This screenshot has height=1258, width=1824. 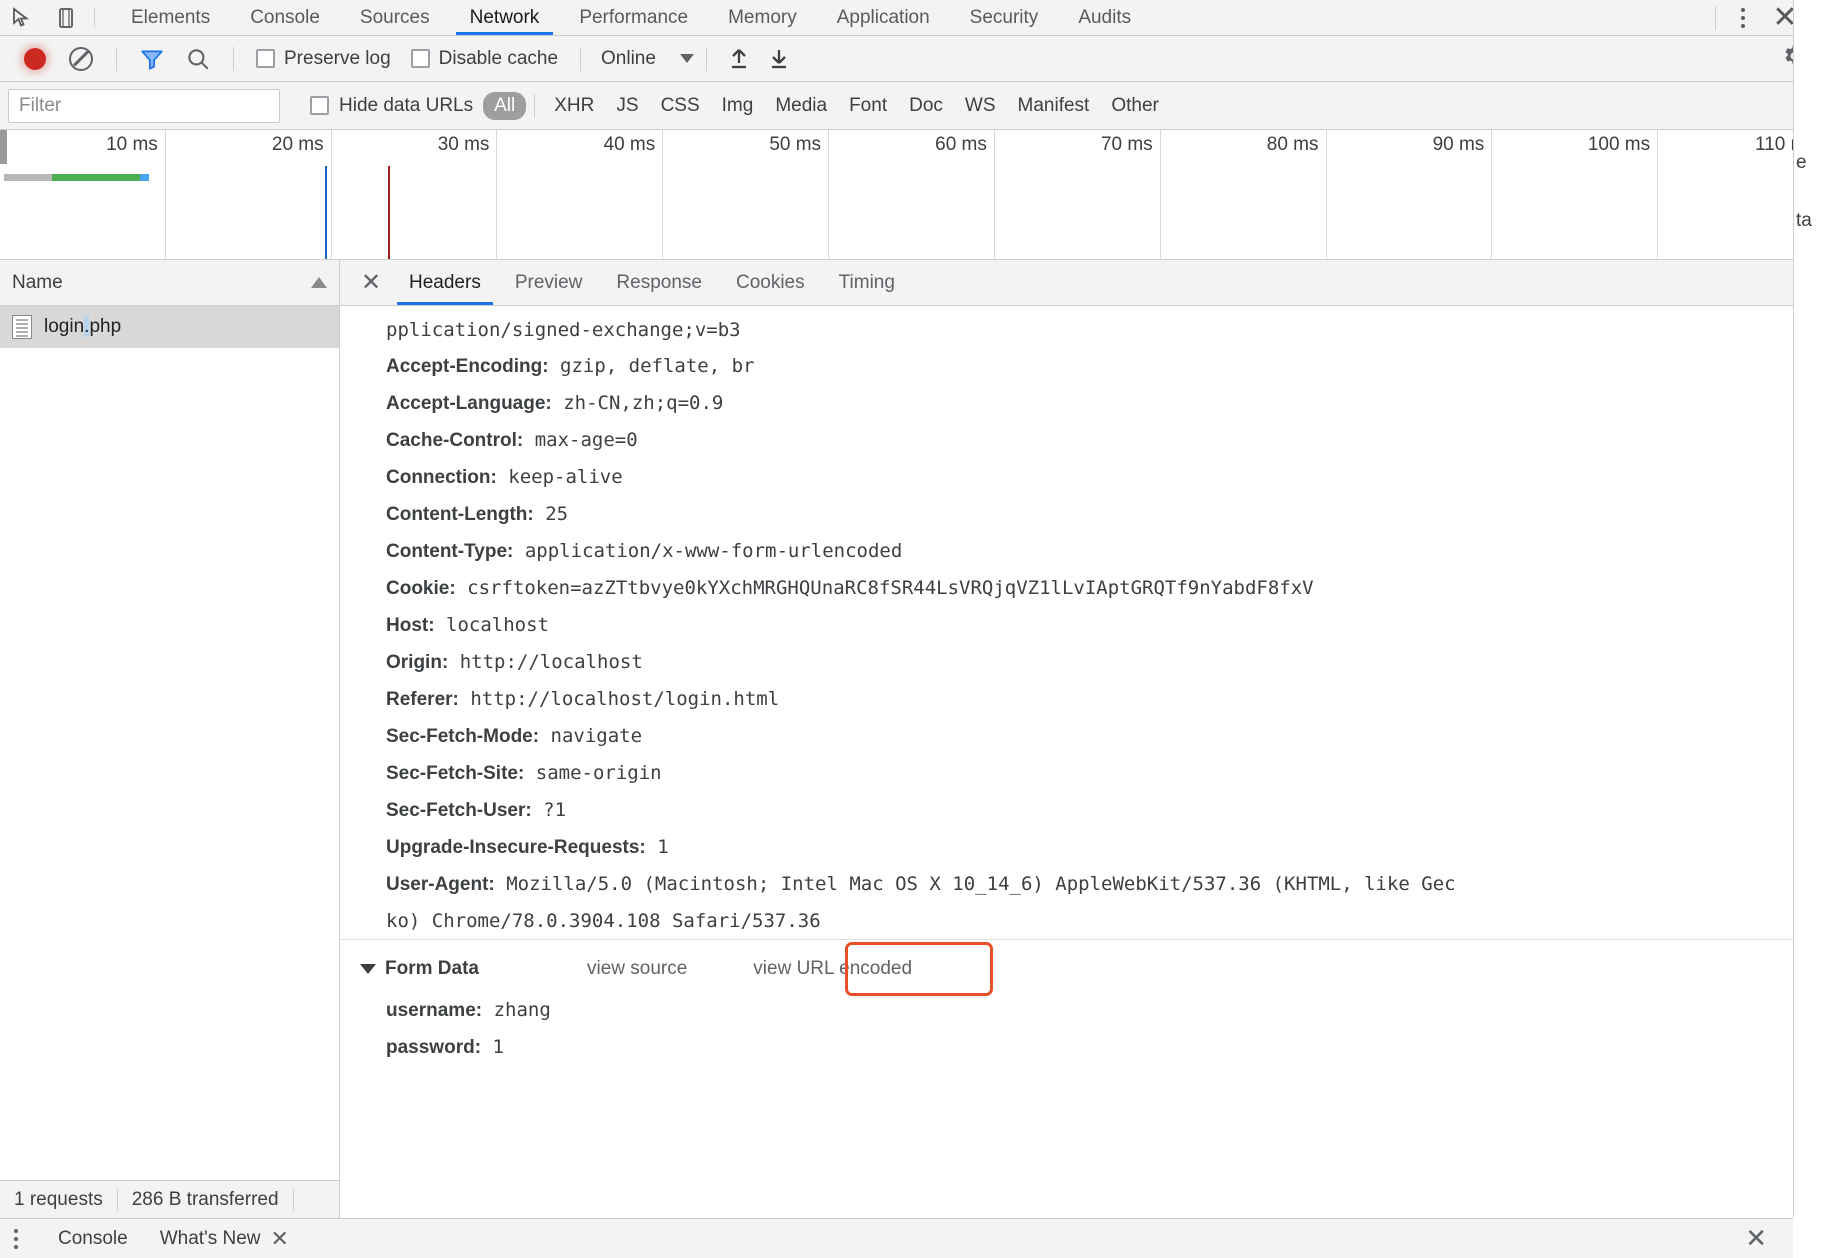 What do you see at coordinates (371, 282) in the screenshot?
I see `close-detail-icon: ✕` at bounding box center [371, 282].